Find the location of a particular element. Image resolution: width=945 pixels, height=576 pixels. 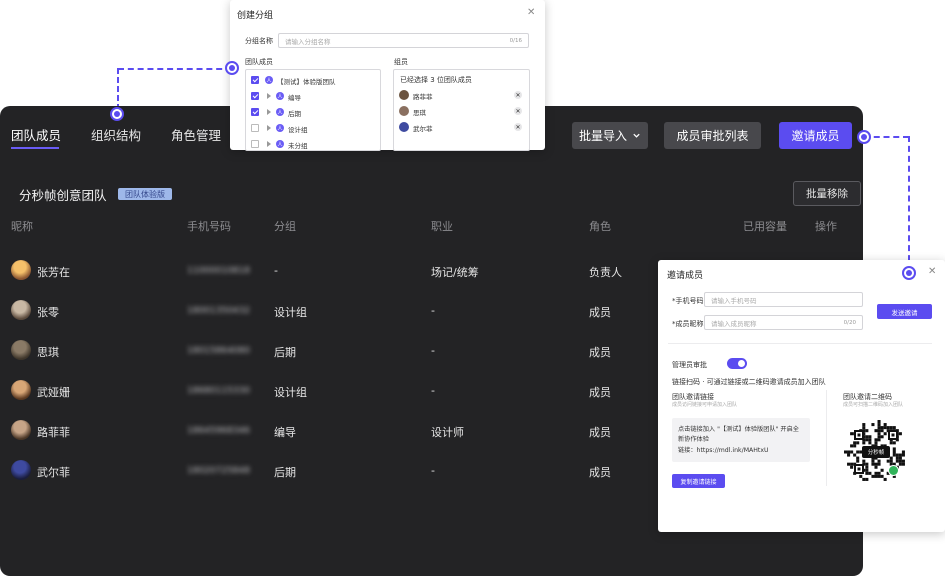

column-header-job: 职业 is located at coordinates (442, 226).